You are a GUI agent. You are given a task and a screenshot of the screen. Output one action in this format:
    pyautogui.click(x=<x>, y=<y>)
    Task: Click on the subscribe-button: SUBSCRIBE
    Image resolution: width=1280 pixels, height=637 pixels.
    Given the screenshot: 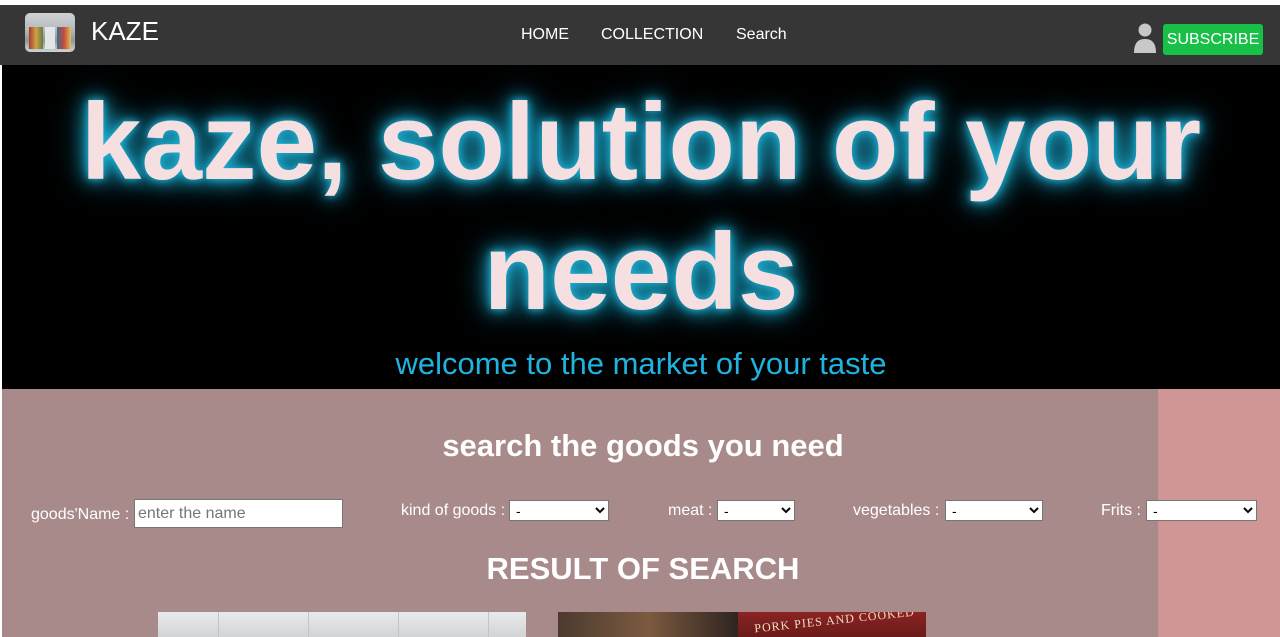 What is the action you would take?
    pyautogui.click(x=1213, y=39)
    